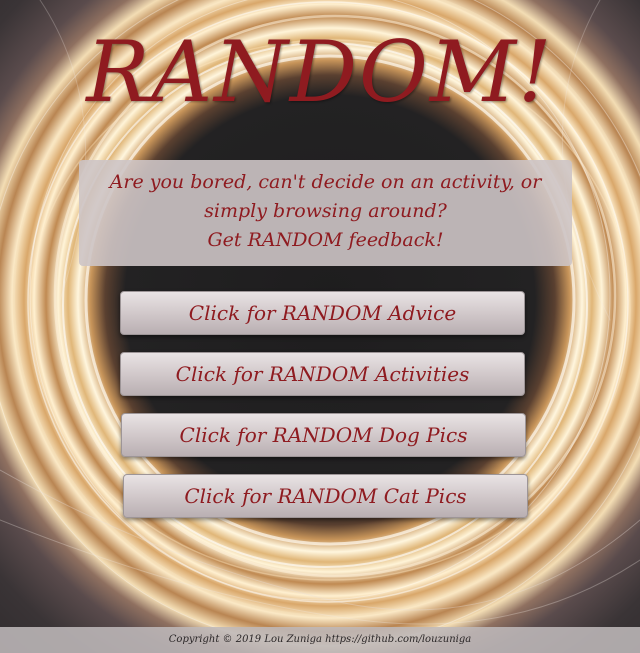 This screenshot has width=640, height=653. Describe the element at coordinates (322, 374) in the screenshot. I see `random-activities-button: Click for RANDOM Activities` at that location.